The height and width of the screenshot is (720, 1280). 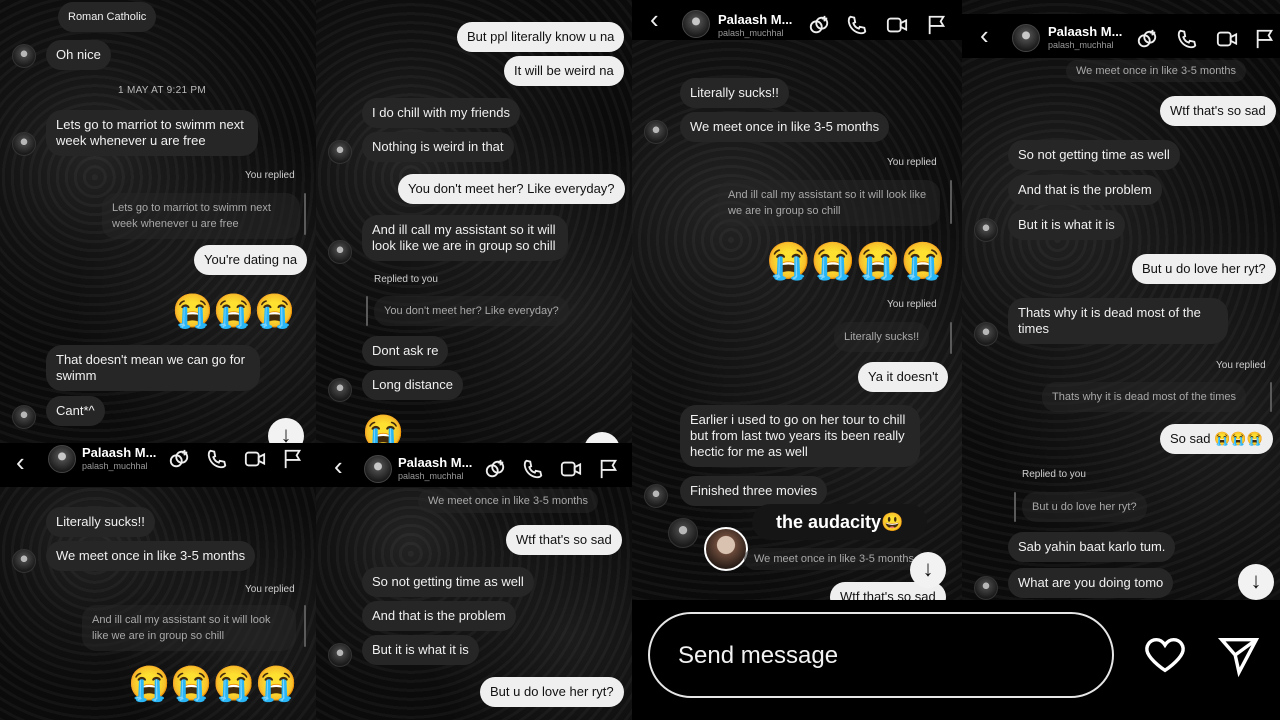 I want to click on message-bubble: Finished three movies, so click(x=754, y=491).